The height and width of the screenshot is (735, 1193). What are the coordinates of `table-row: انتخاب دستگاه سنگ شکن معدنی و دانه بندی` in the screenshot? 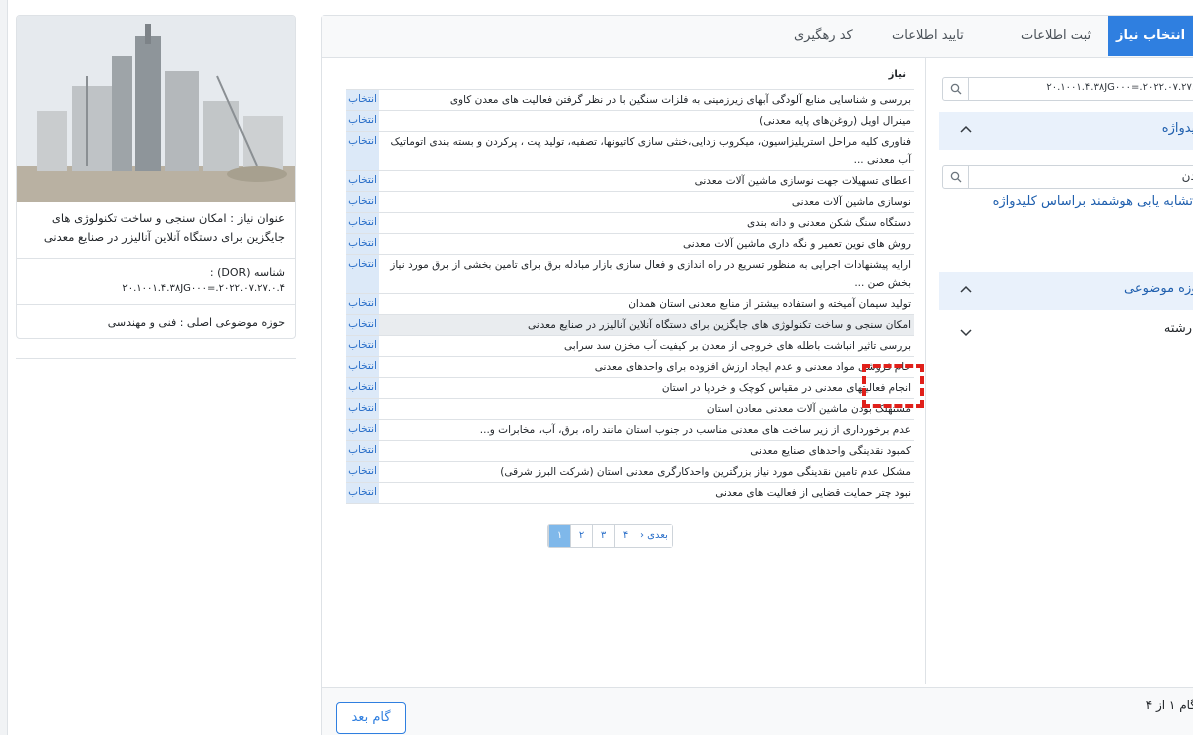 It's located at (630, 223).